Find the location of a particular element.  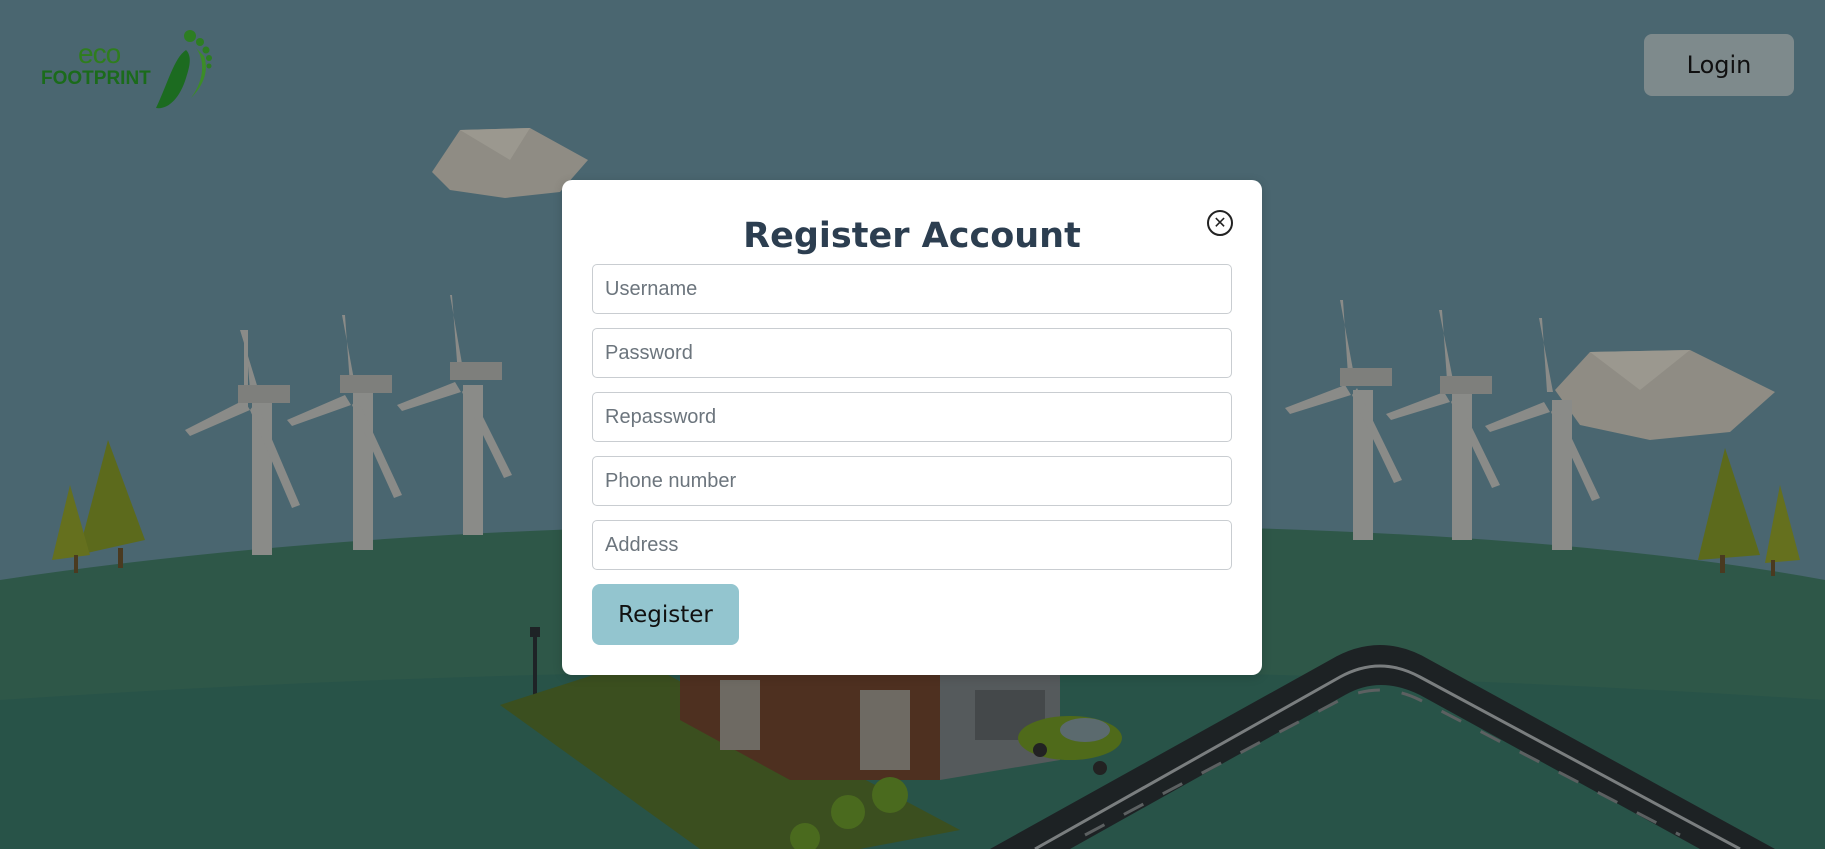

footprint-icon is located at coordinates (184, 69).